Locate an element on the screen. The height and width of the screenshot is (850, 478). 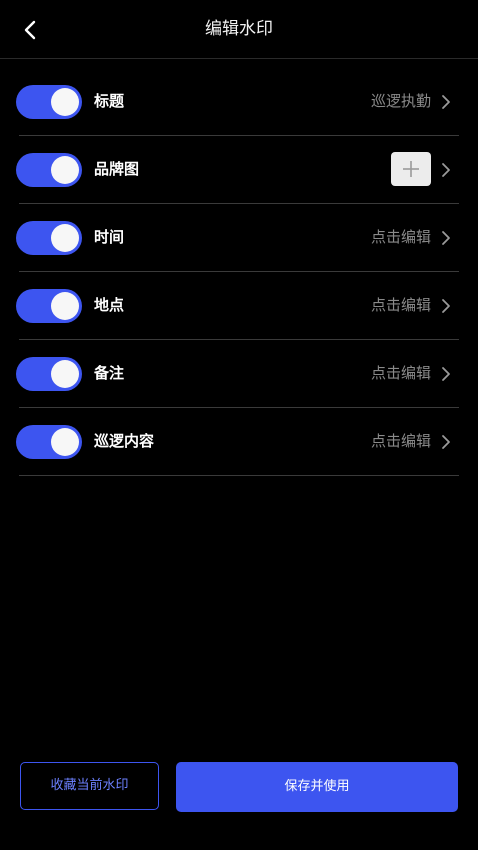
field-row-patrol-content: 巡逻内容 点击编辑 is located at coordinates (237, 442).